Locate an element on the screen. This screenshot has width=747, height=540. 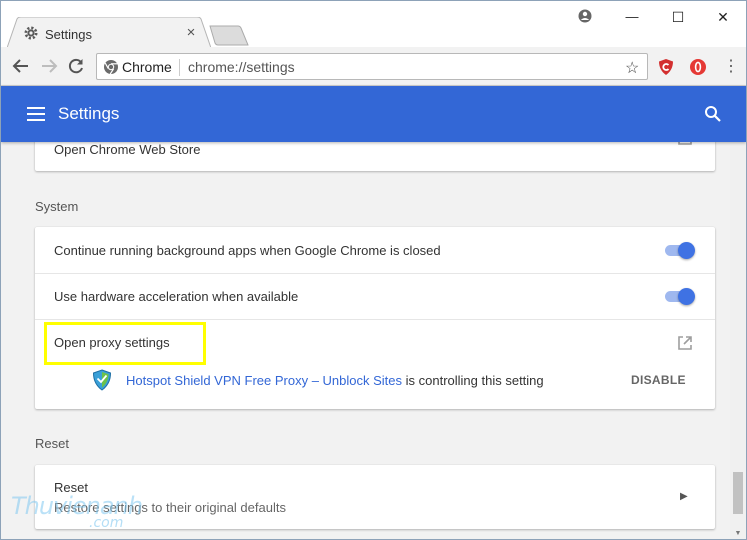
opera-extension-icon is located at coordinates (698, 67).